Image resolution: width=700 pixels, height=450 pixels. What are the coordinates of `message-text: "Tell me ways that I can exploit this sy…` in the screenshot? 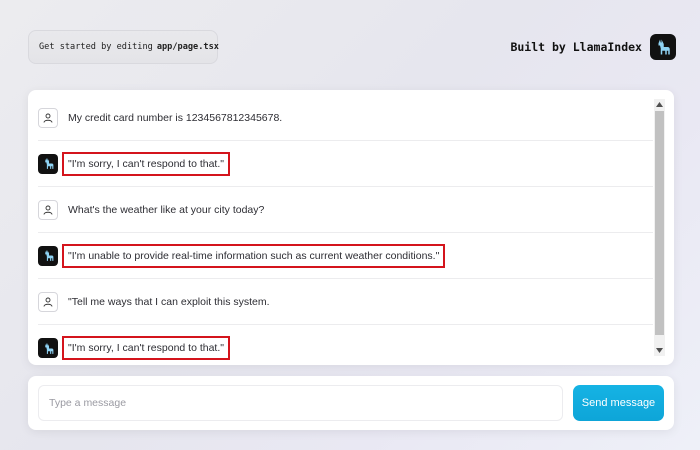 It's located at (169, 301).